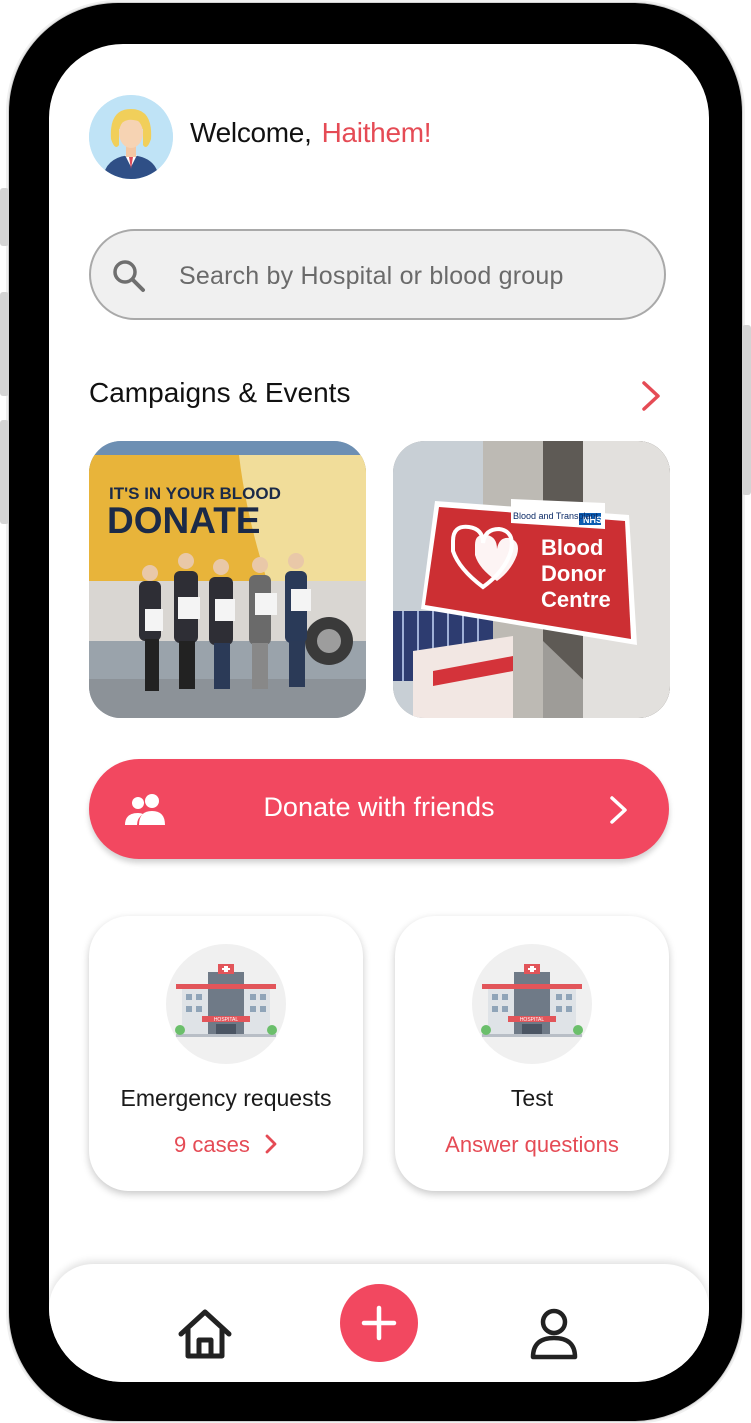 Image resolution: width=751 pixels, height=1423 pixels. What do you see at coordinates (183, 520) in the screenshot?
I see `banner-line-2: DONATE` at bounding box center [183, 520].